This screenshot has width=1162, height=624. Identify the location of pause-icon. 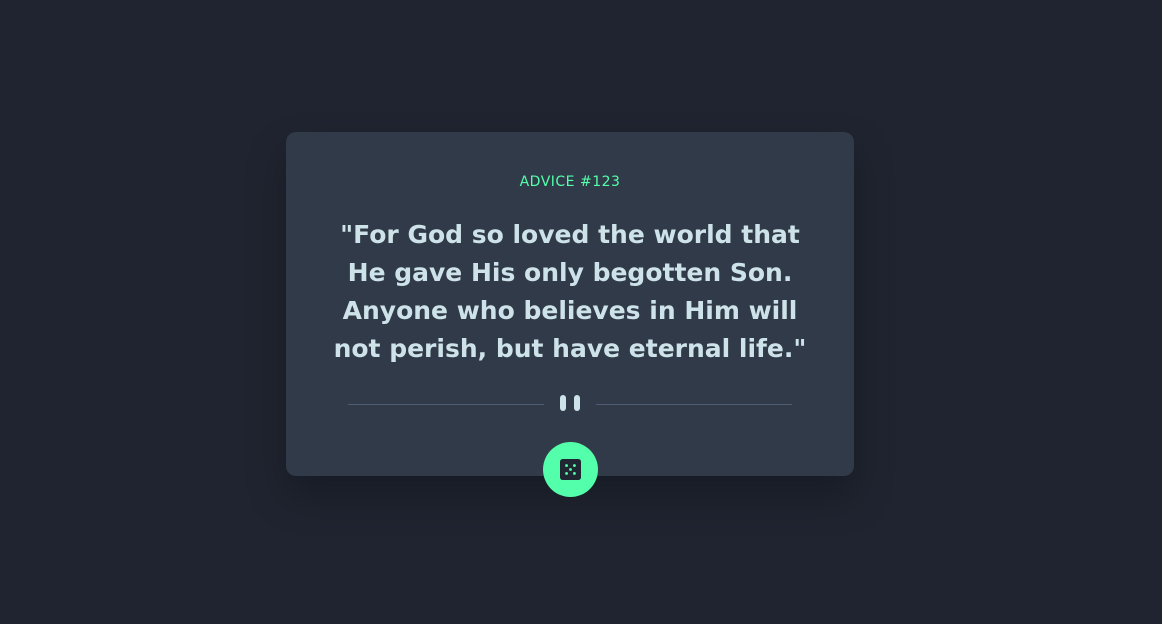
(570, 404).